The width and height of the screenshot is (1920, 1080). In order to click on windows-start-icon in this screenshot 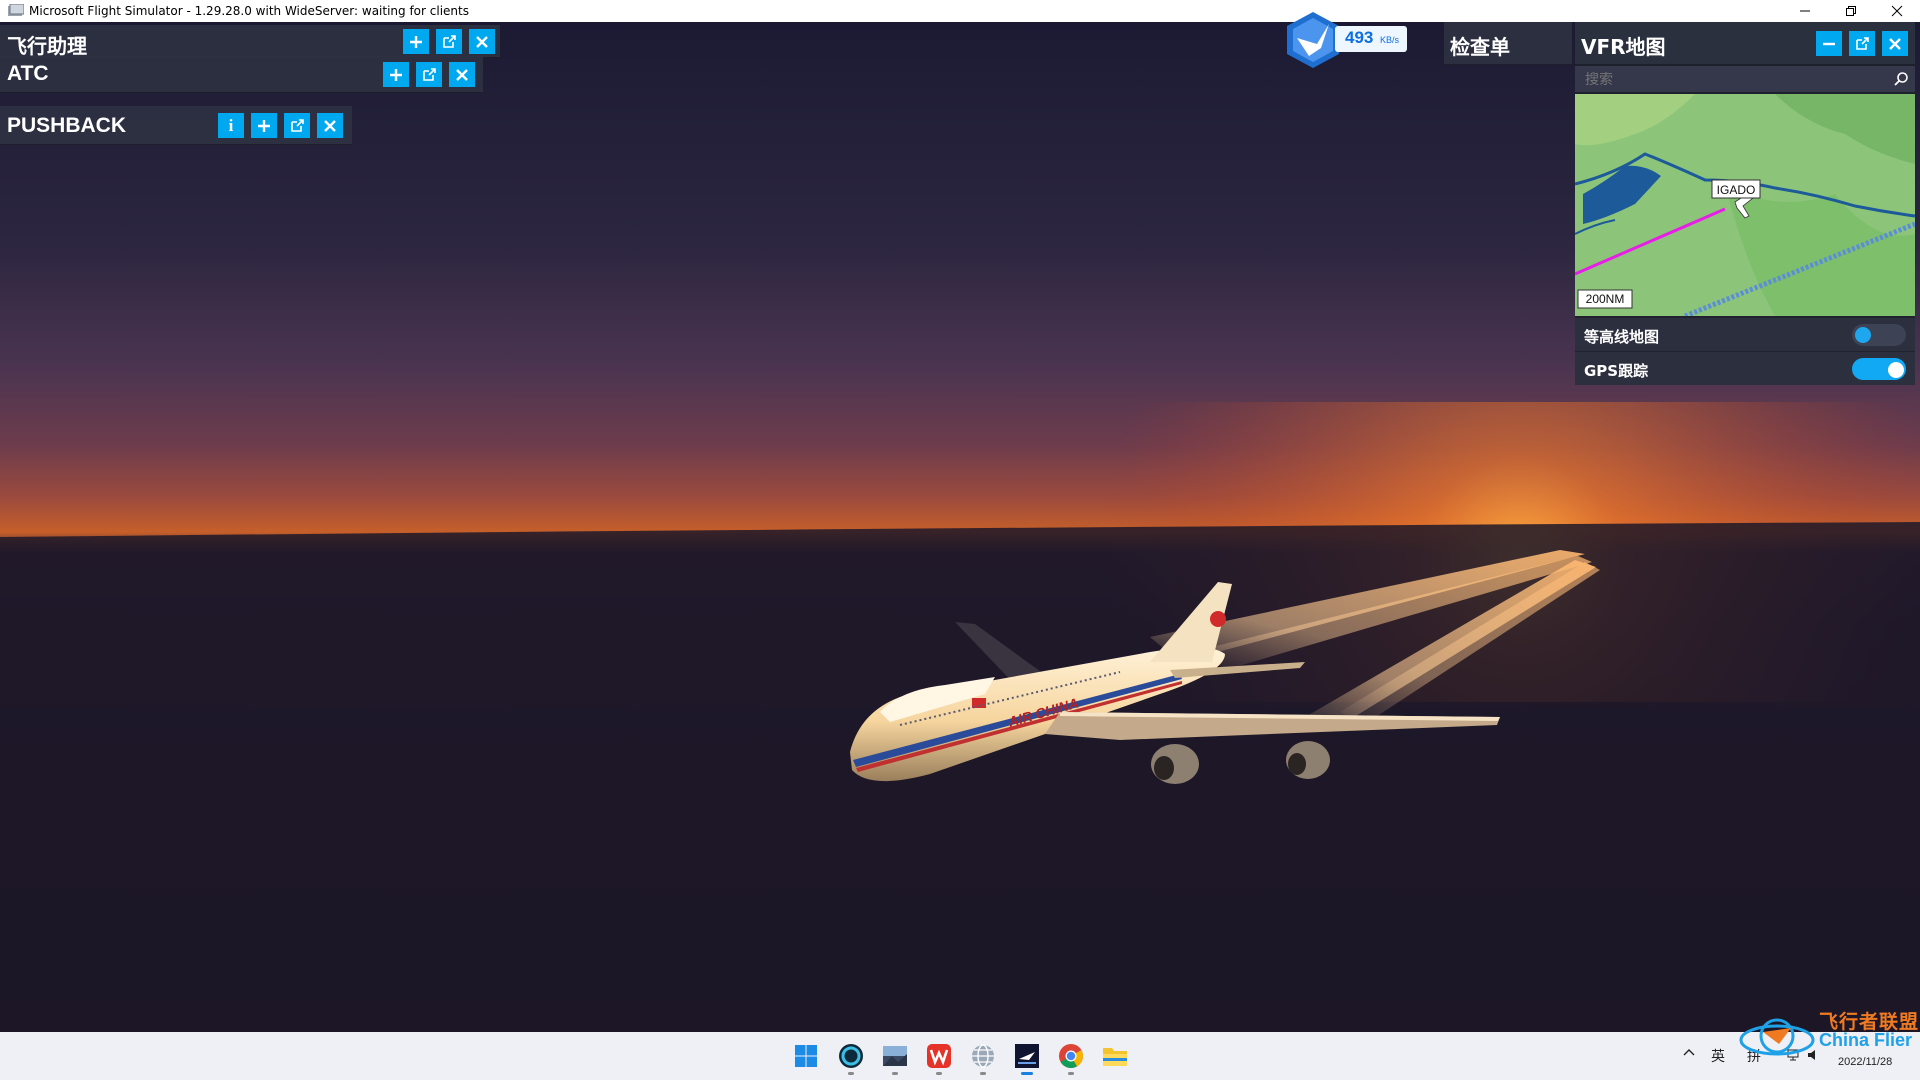, I will do `click(806, 1056)`.